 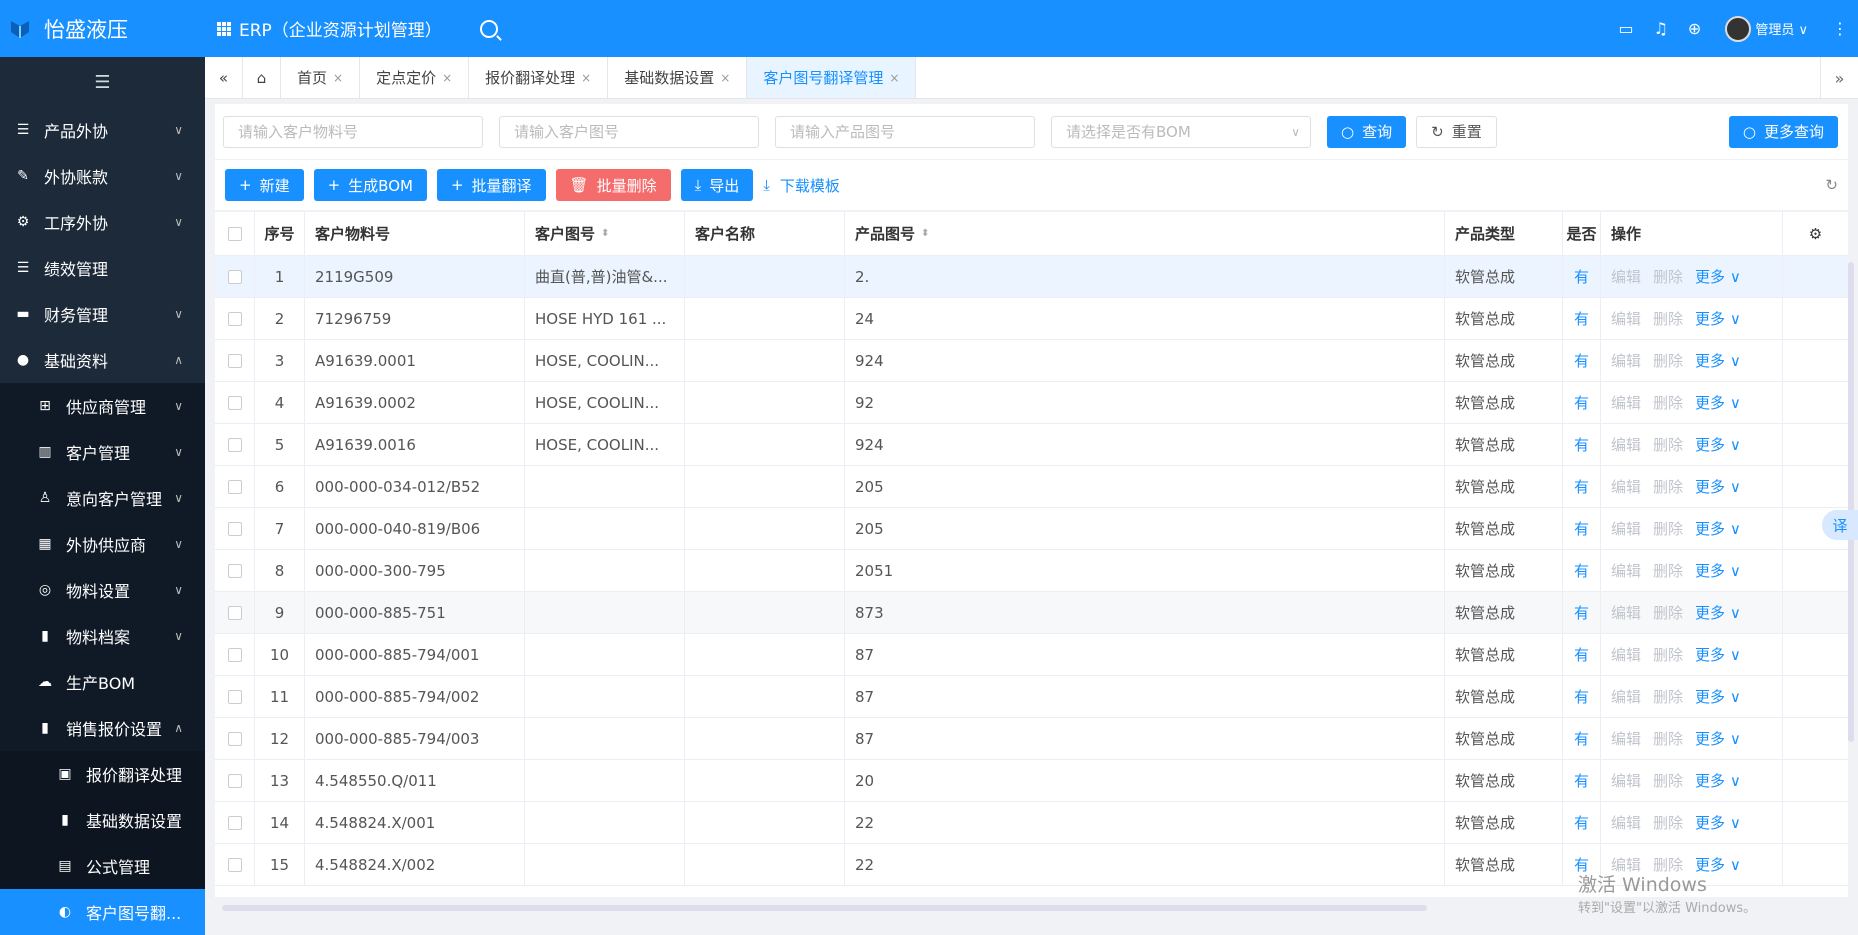 I want to click on table-row: 9 000-000-885-751 873 软管总成 有 编辑 删除 更多 ∨, so click(x=1031, y=613).